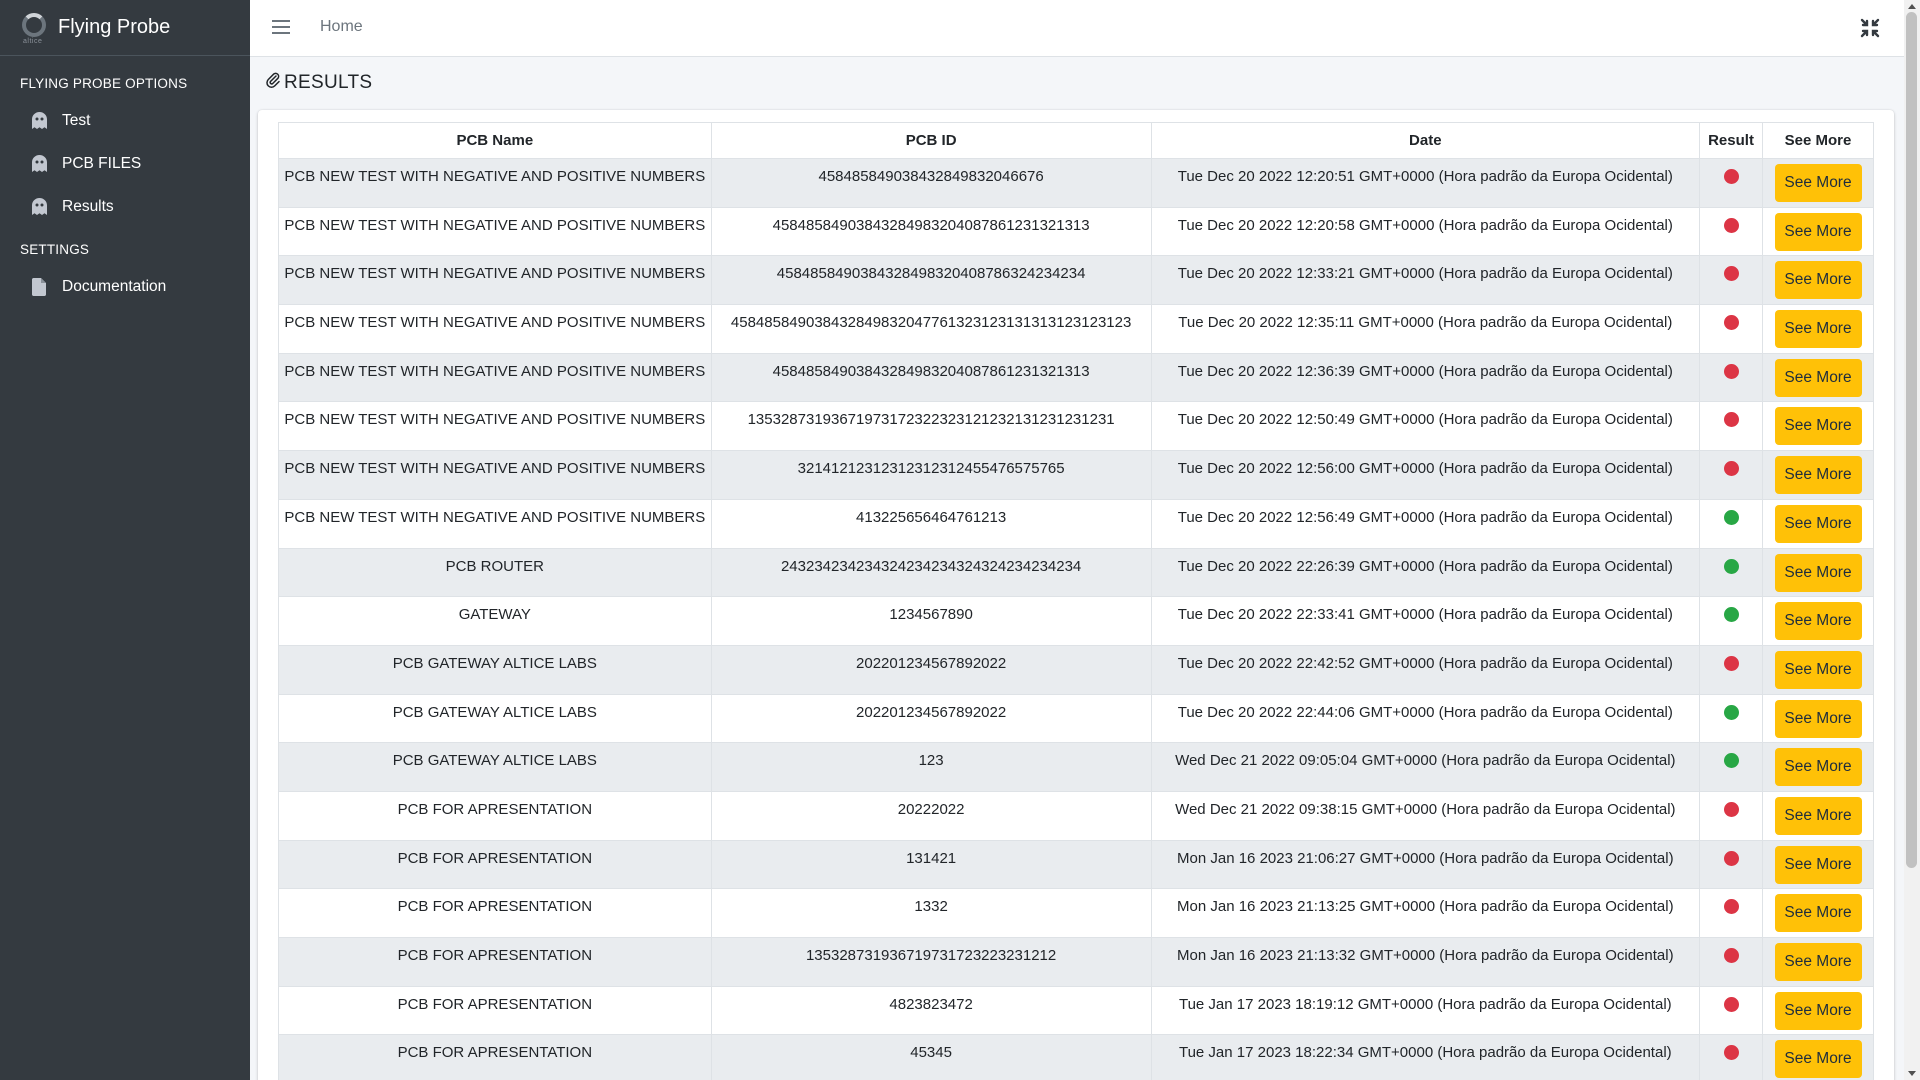 This screenshot has height=1080, width=1920. What do you see at coordinates (1912, 6) in the screenshot?
I see `scroll-up-arrow-icon` at bounding box center [1912, 6].